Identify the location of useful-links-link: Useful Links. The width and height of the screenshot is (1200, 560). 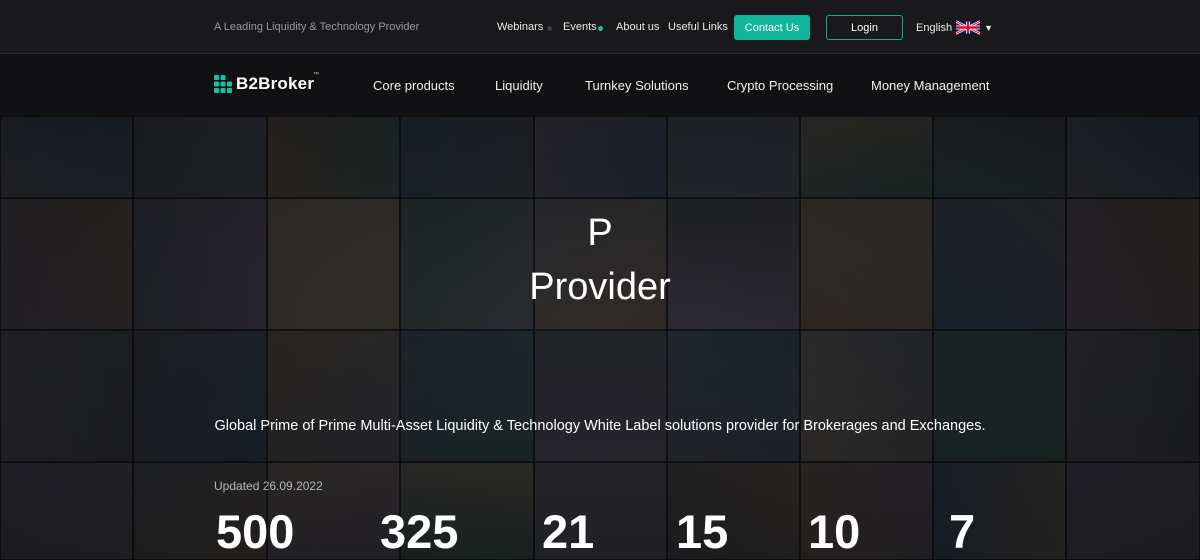
(698, 27).